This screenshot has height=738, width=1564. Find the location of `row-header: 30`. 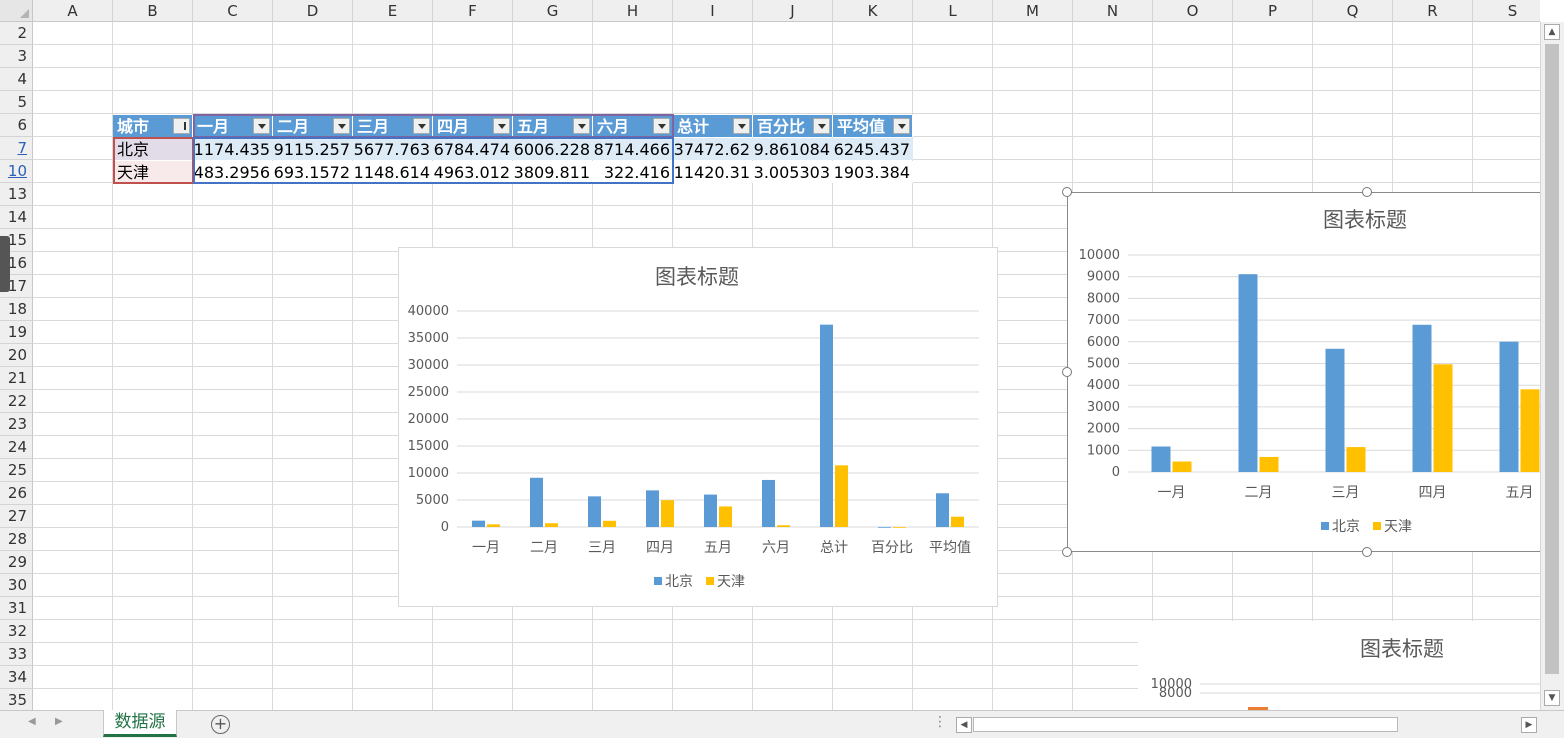

row-header: 30 is located at coordinates (16, 585).